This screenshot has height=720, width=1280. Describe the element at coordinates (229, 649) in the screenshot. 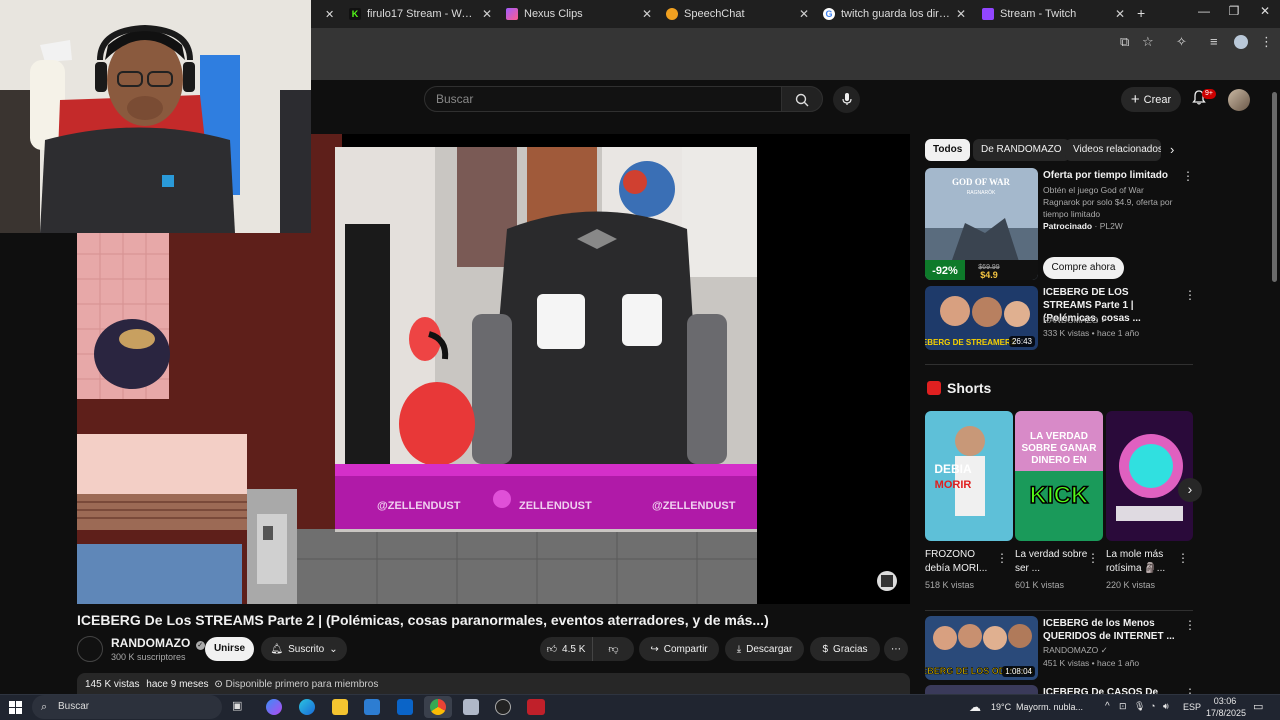

I see `join-button: Unirse` at that location.